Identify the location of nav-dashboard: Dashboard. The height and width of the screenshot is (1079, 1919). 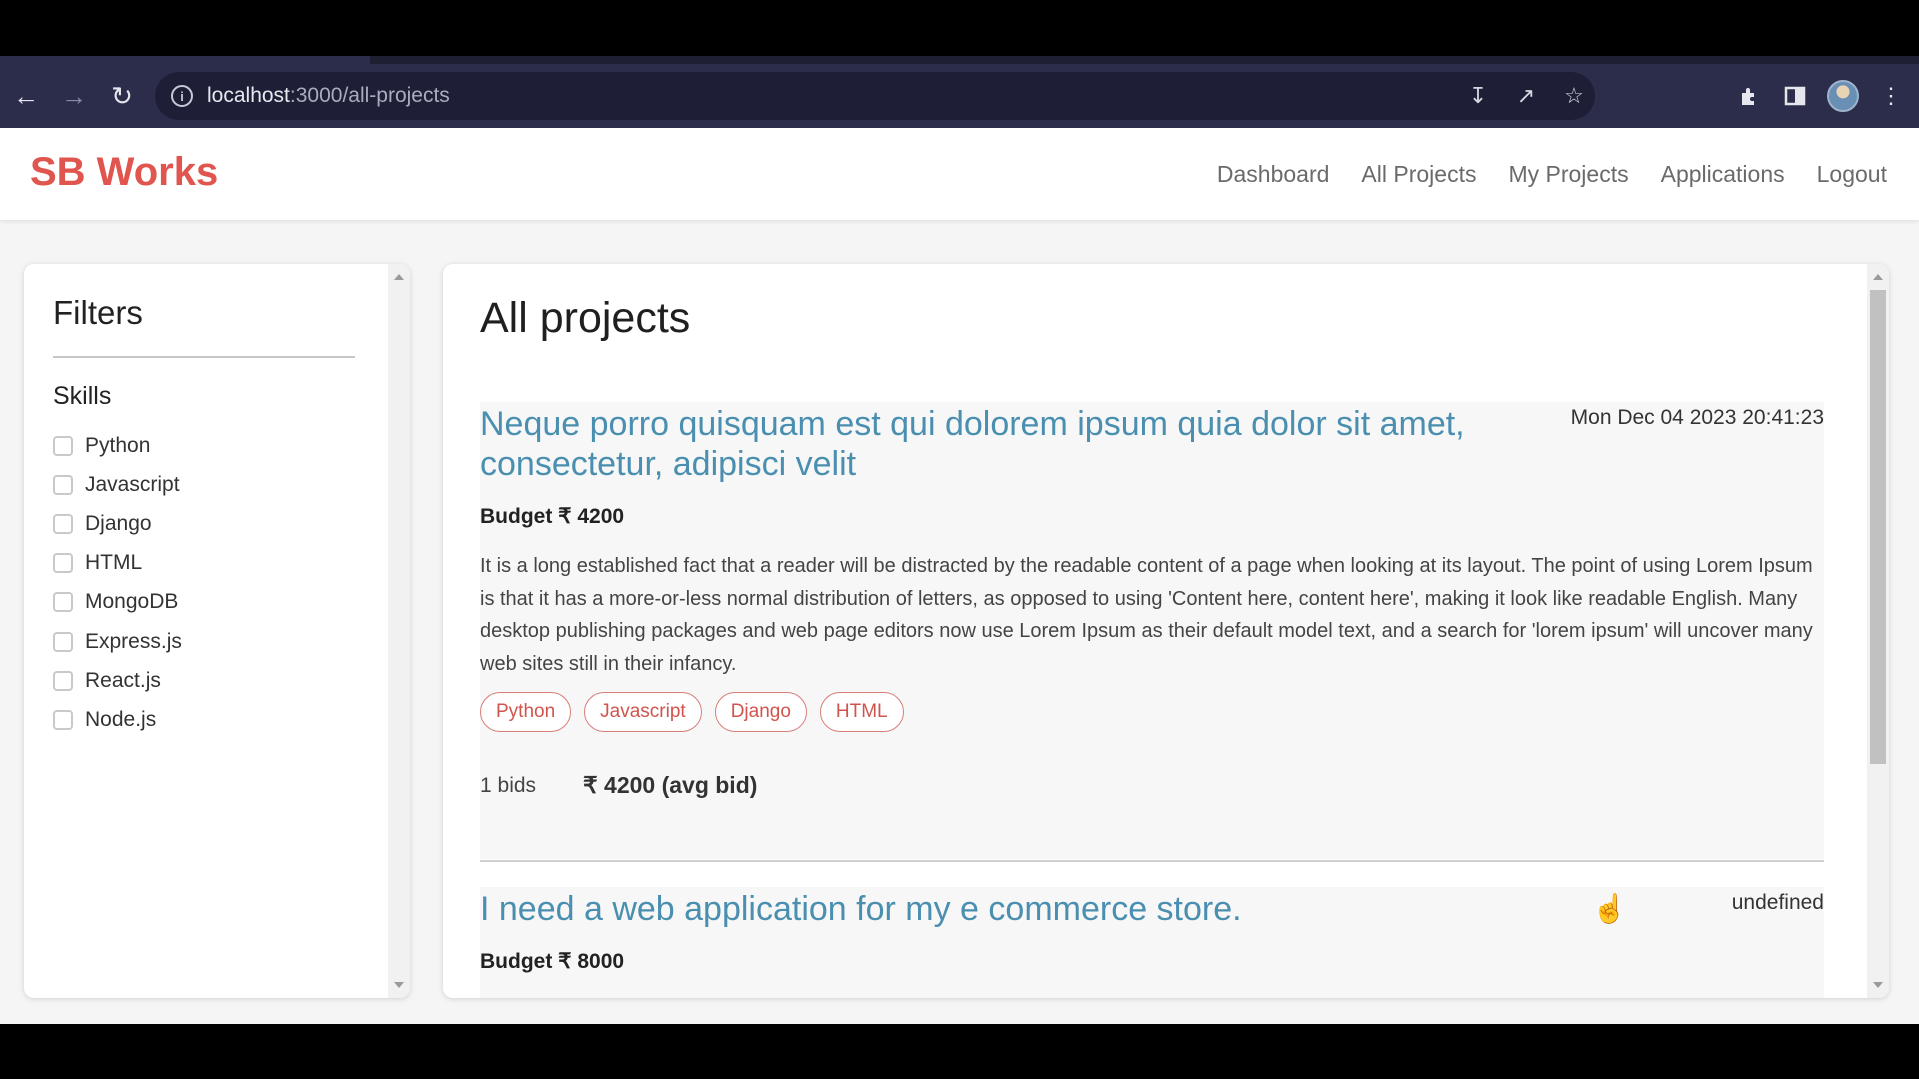
(1273, 174).